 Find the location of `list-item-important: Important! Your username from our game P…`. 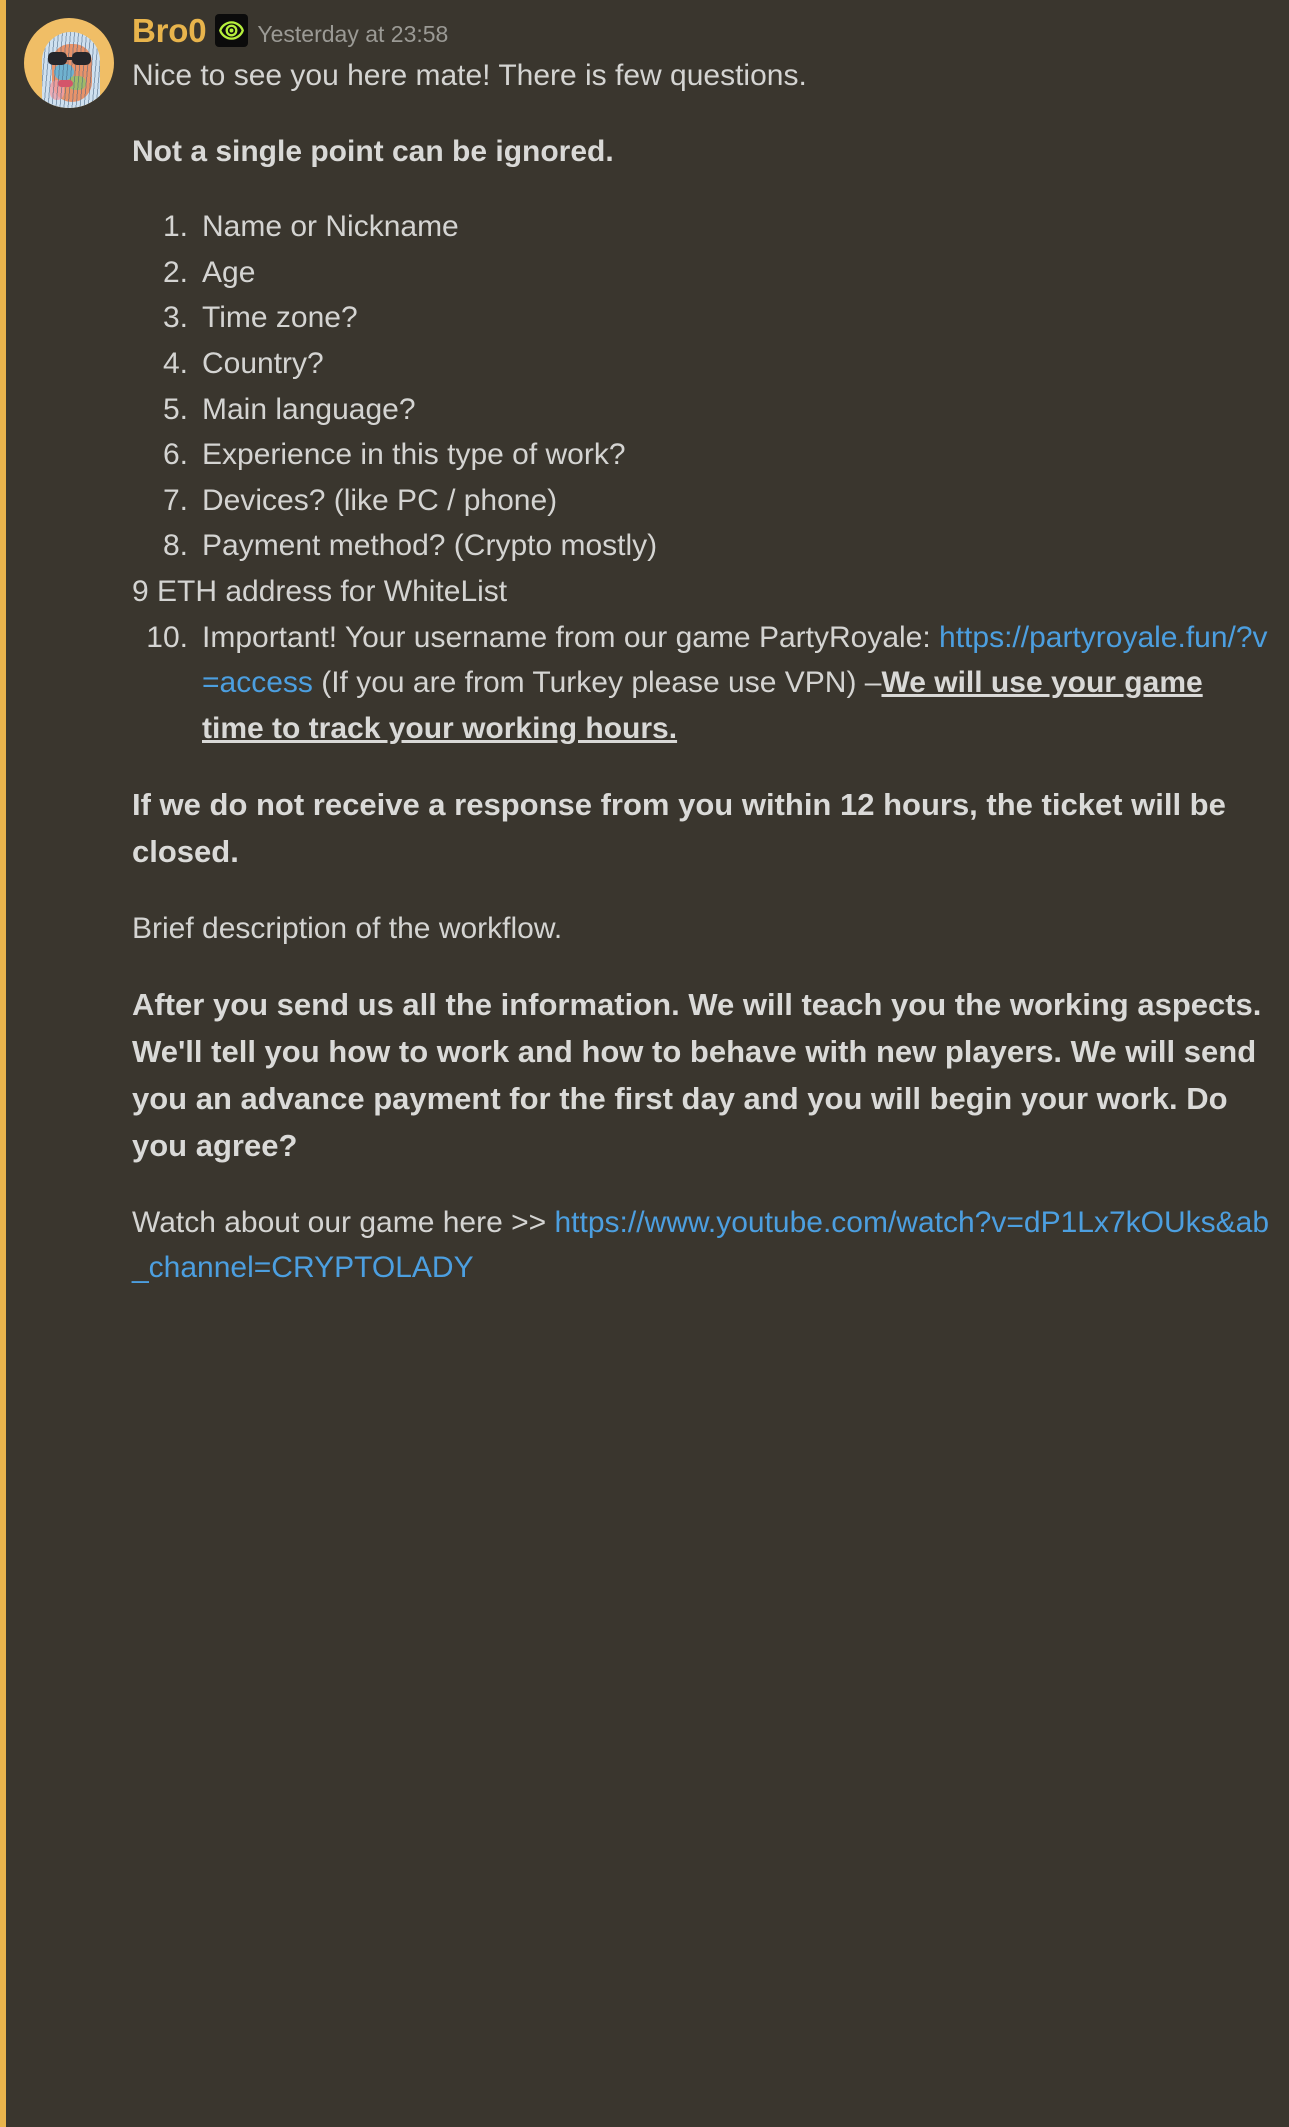

list-item-important: Important! Your username from our game P… is located at coordinates (700, 683).